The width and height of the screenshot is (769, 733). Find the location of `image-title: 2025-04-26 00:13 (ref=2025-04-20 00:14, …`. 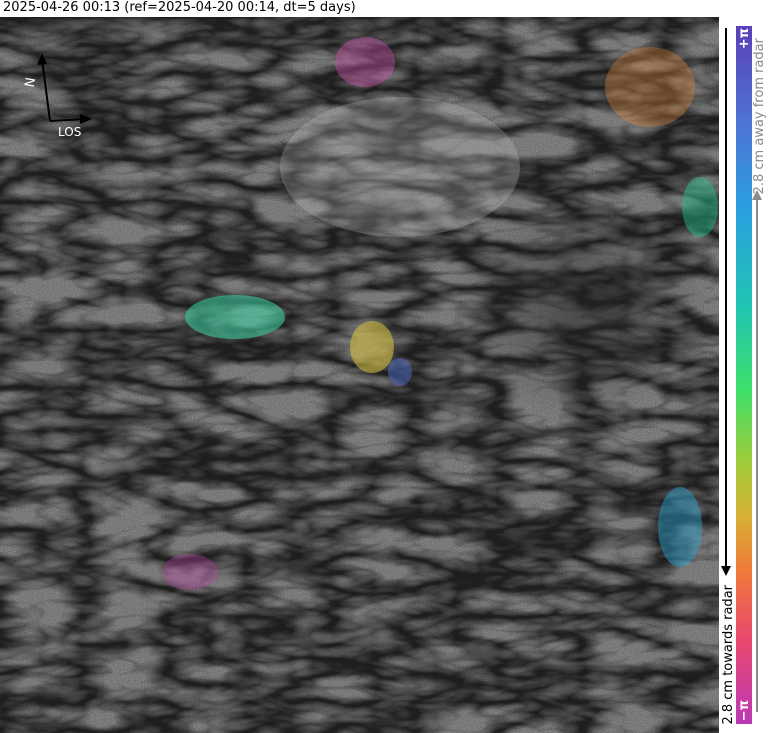

image-title: 2025-04-26 00:13 (ref=2025-04-20 00:14, … is located at coordinates (179, 7).